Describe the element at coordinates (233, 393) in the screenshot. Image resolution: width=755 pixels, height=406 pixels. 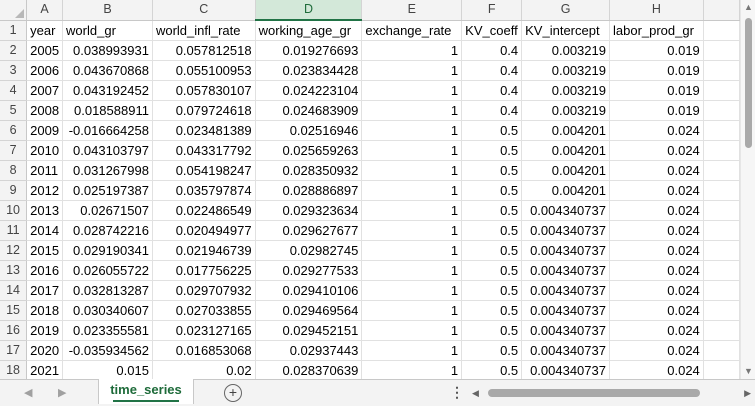
I see `add-sheet-icon: +` at that location.